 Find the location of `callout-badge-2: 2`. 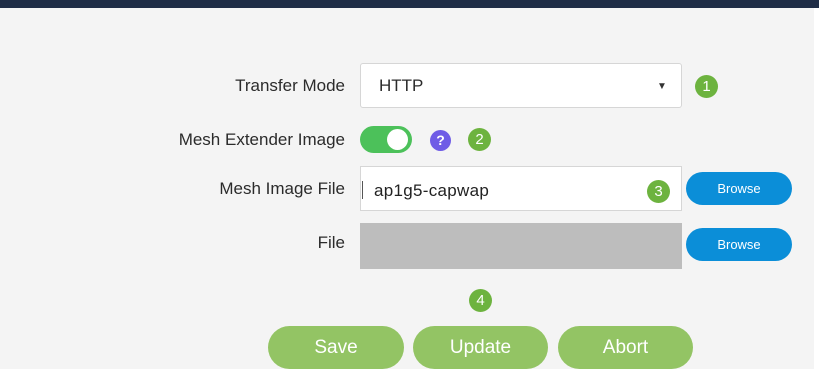

callout-badge-2: 2 is located at coordinates (479, 139).